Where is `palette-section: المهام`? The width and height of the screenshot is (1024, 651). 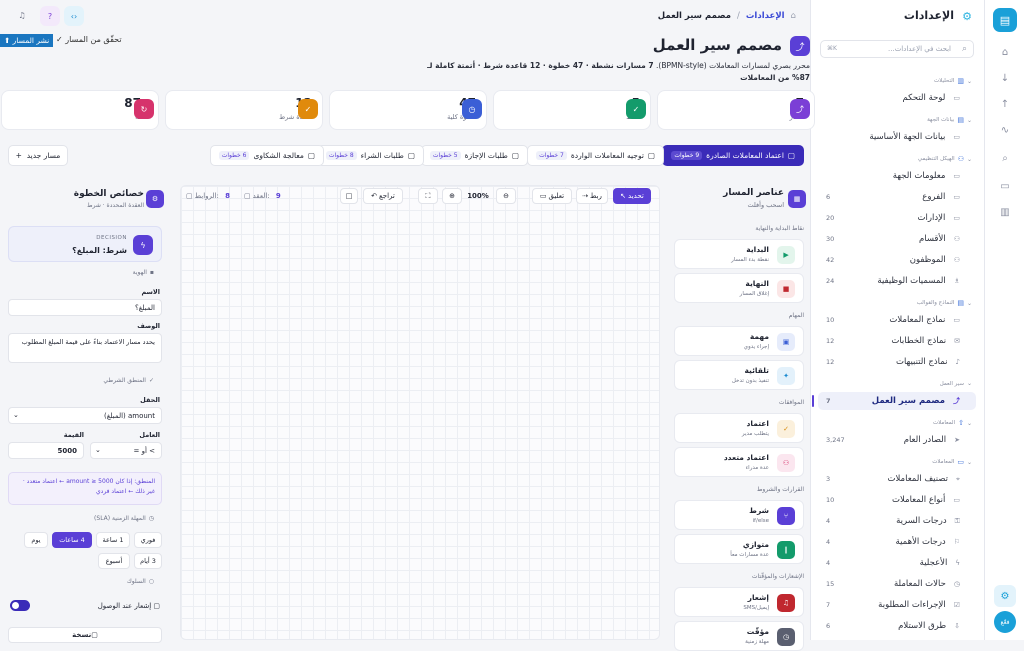
palette-section: المهام is located at coordinates (796, 315).